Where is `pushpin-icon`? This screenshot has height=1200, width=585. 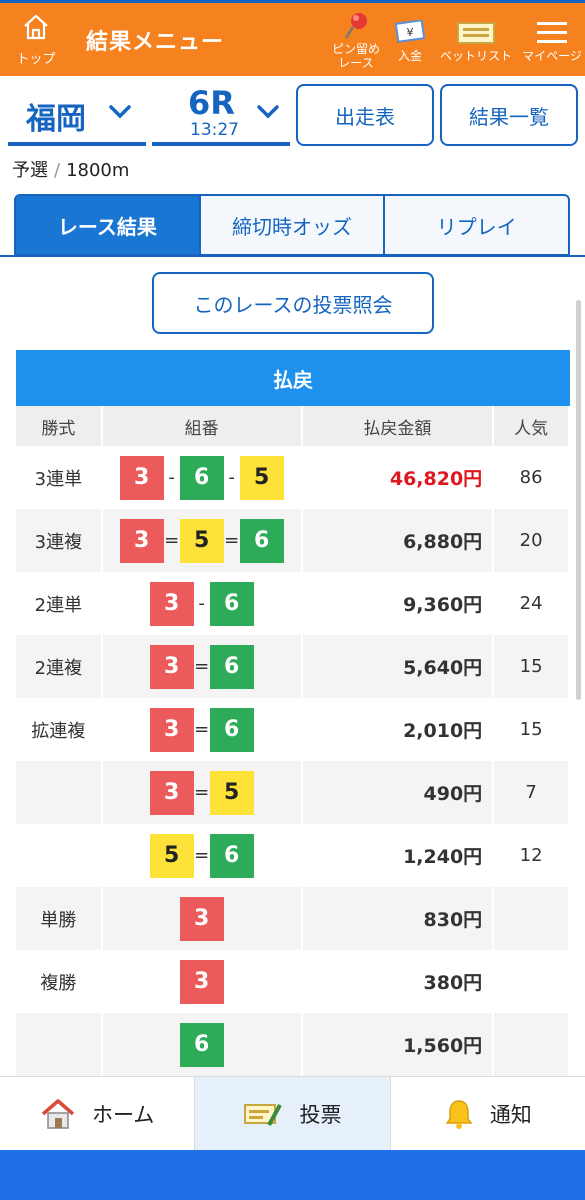
pushpin-icon is located at coordinates (356, 26).